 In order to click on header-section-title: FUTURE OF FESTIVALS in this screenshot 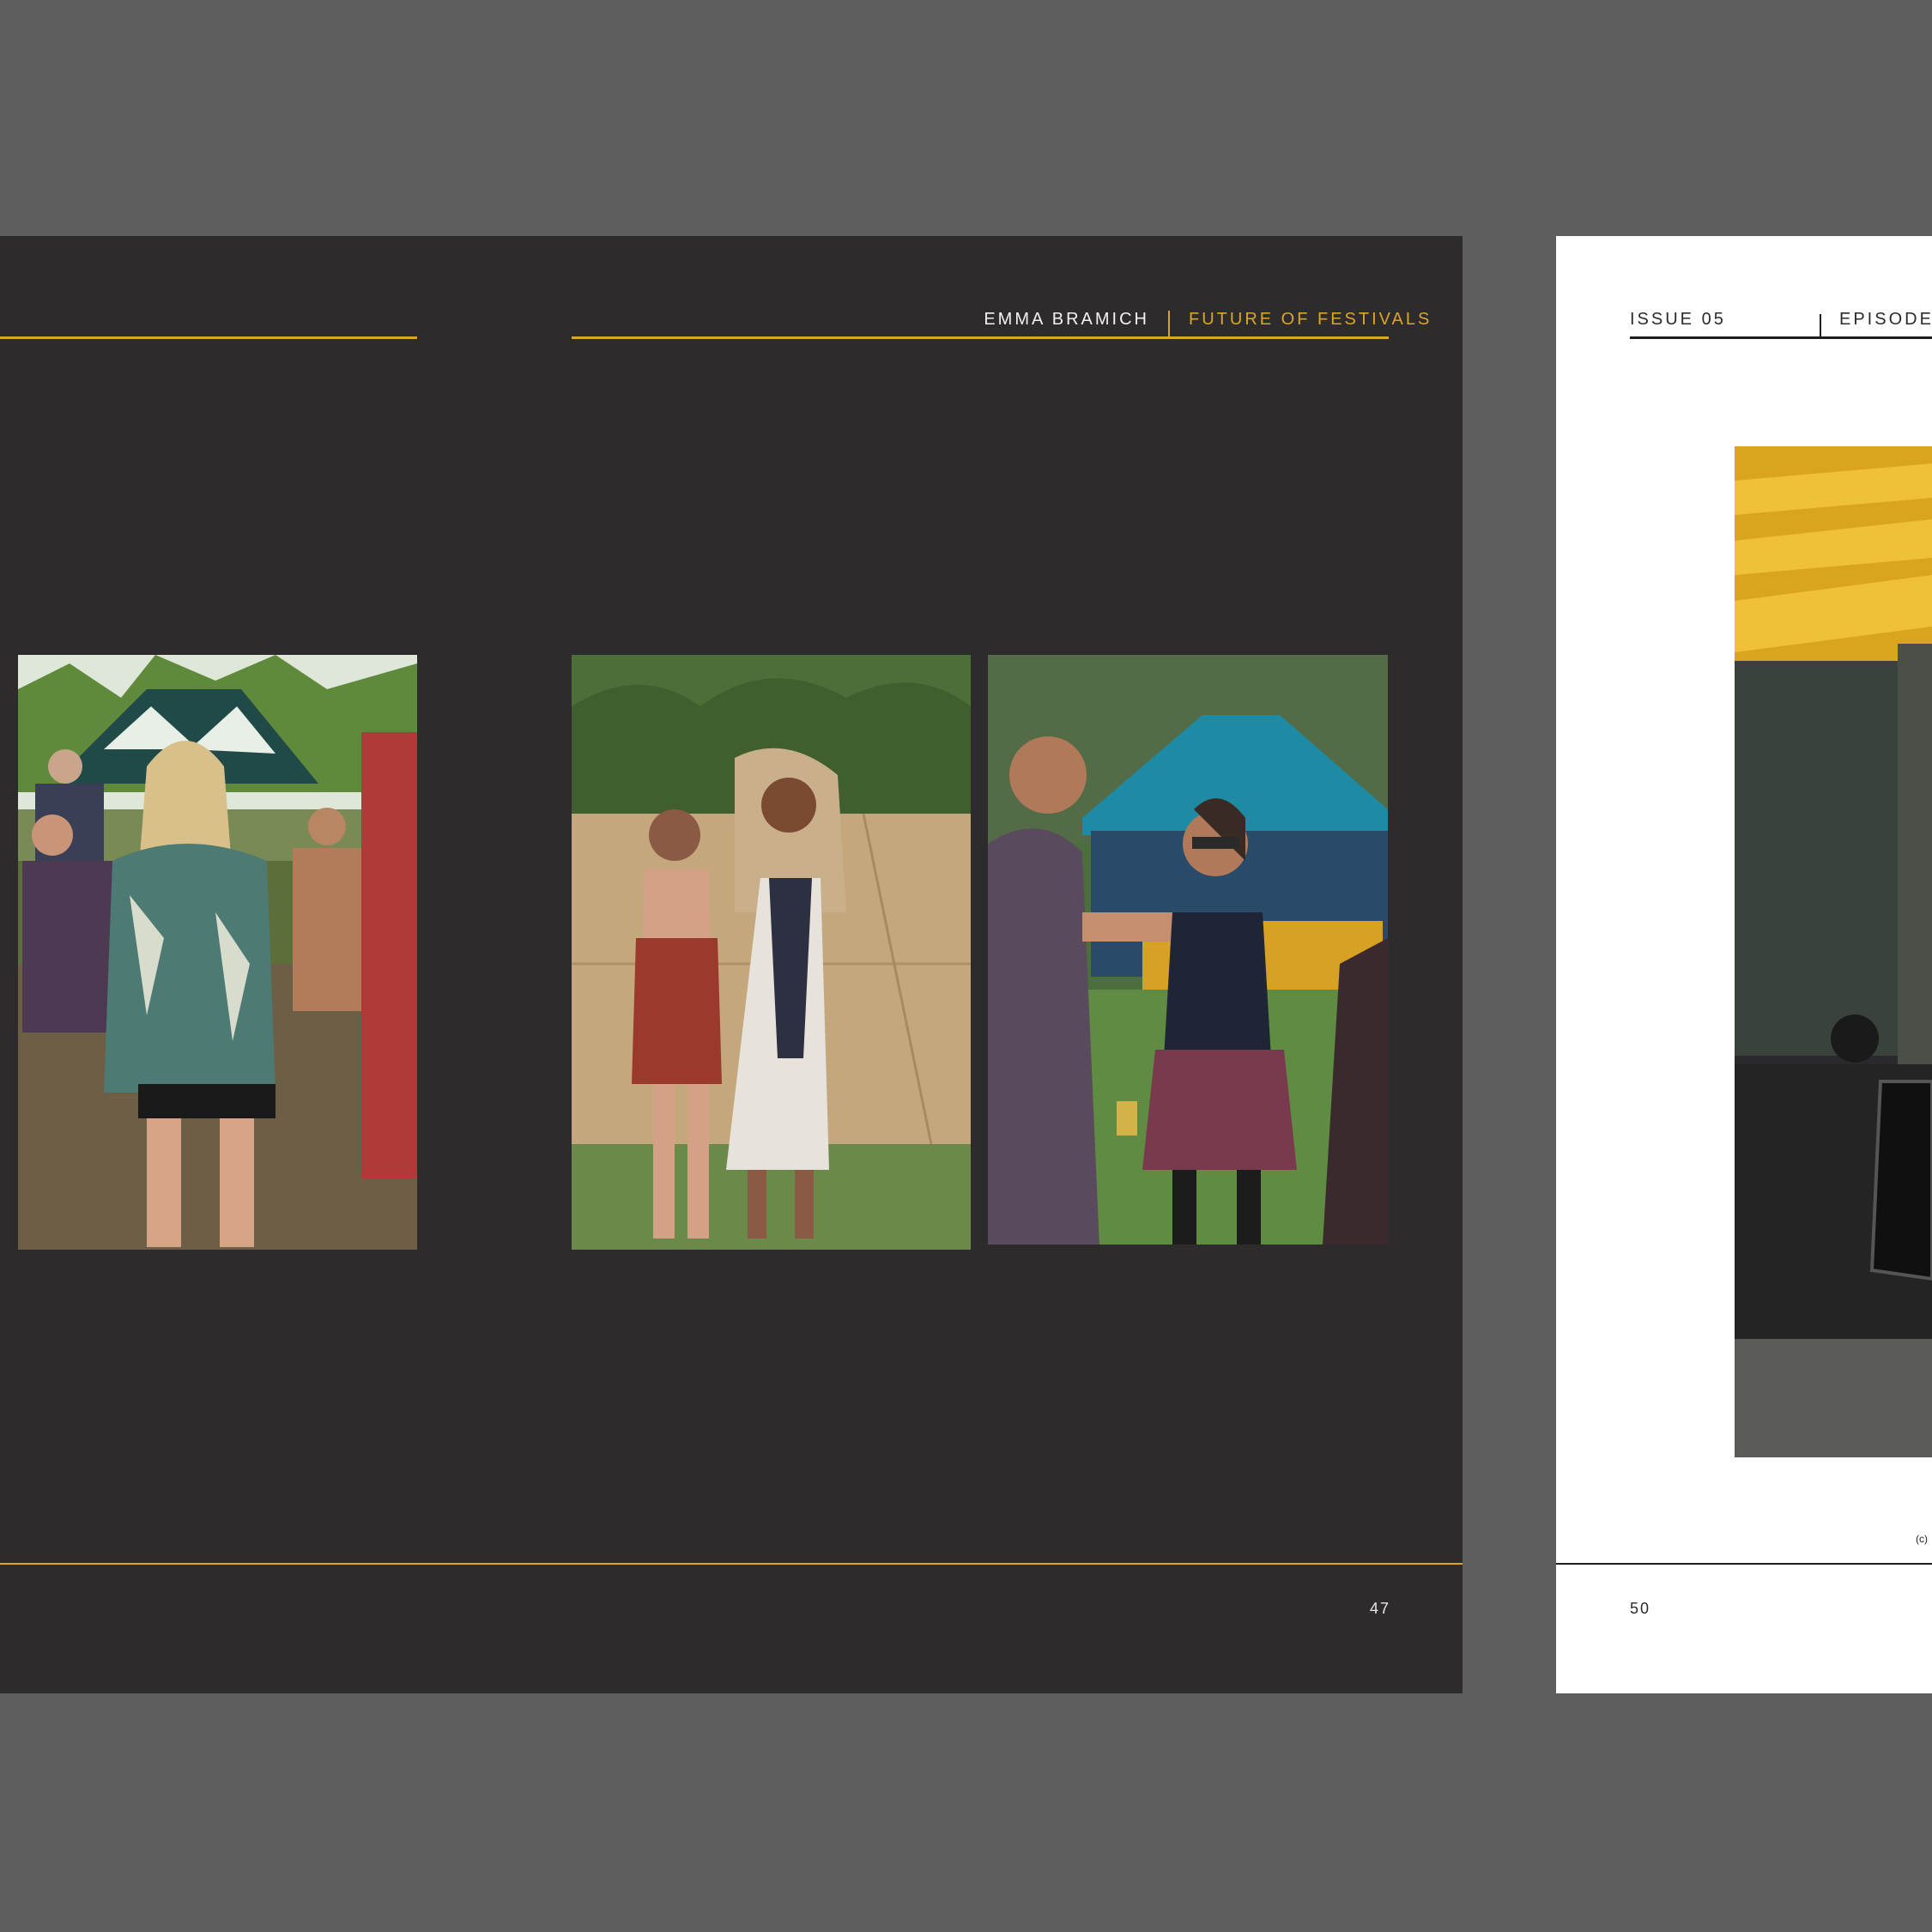, I will do `click(1310, 320)`.